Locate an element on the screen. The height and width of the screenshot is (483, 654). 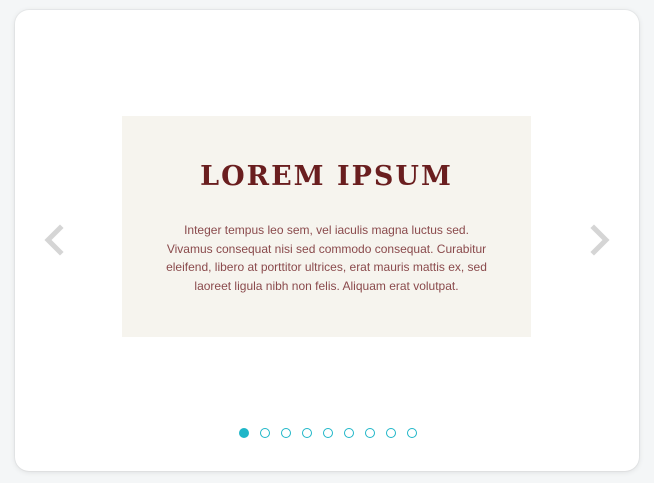
chevron-right-icon is located at coordinates (600, 240).